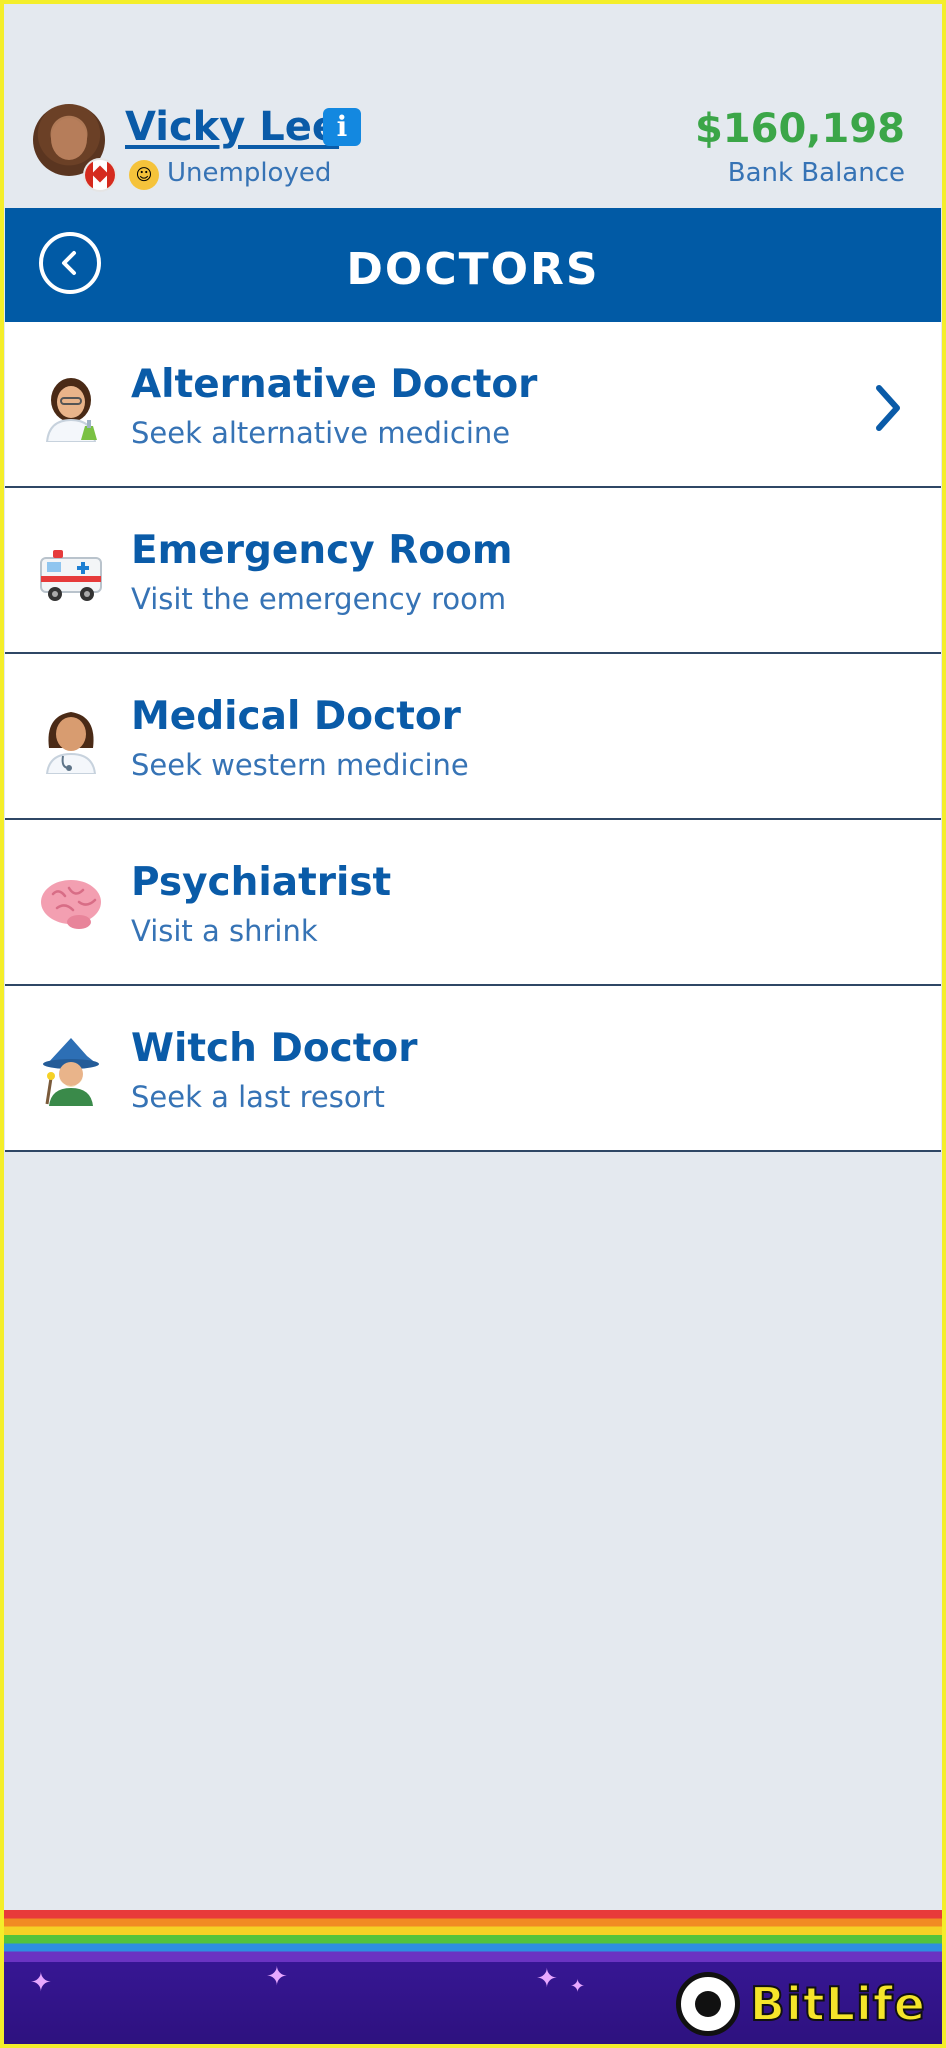 This screenshot has width=946, height=2048. Describe the element at coordinates (888, 408) in the screenshot. I see `chevron-right-icon` at that location.